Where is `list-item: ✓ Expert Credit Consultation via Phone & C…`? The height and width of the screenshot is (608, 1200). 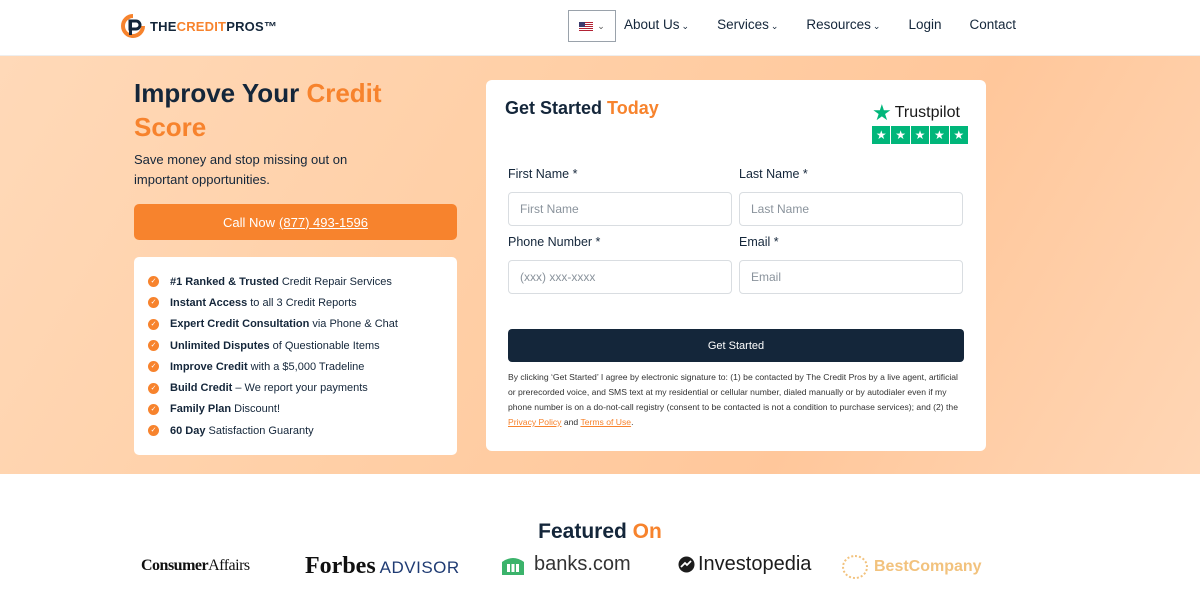
list-item: ✓ Expert Credit Consultation via Phone & C… is located at coordinates (302, 324).